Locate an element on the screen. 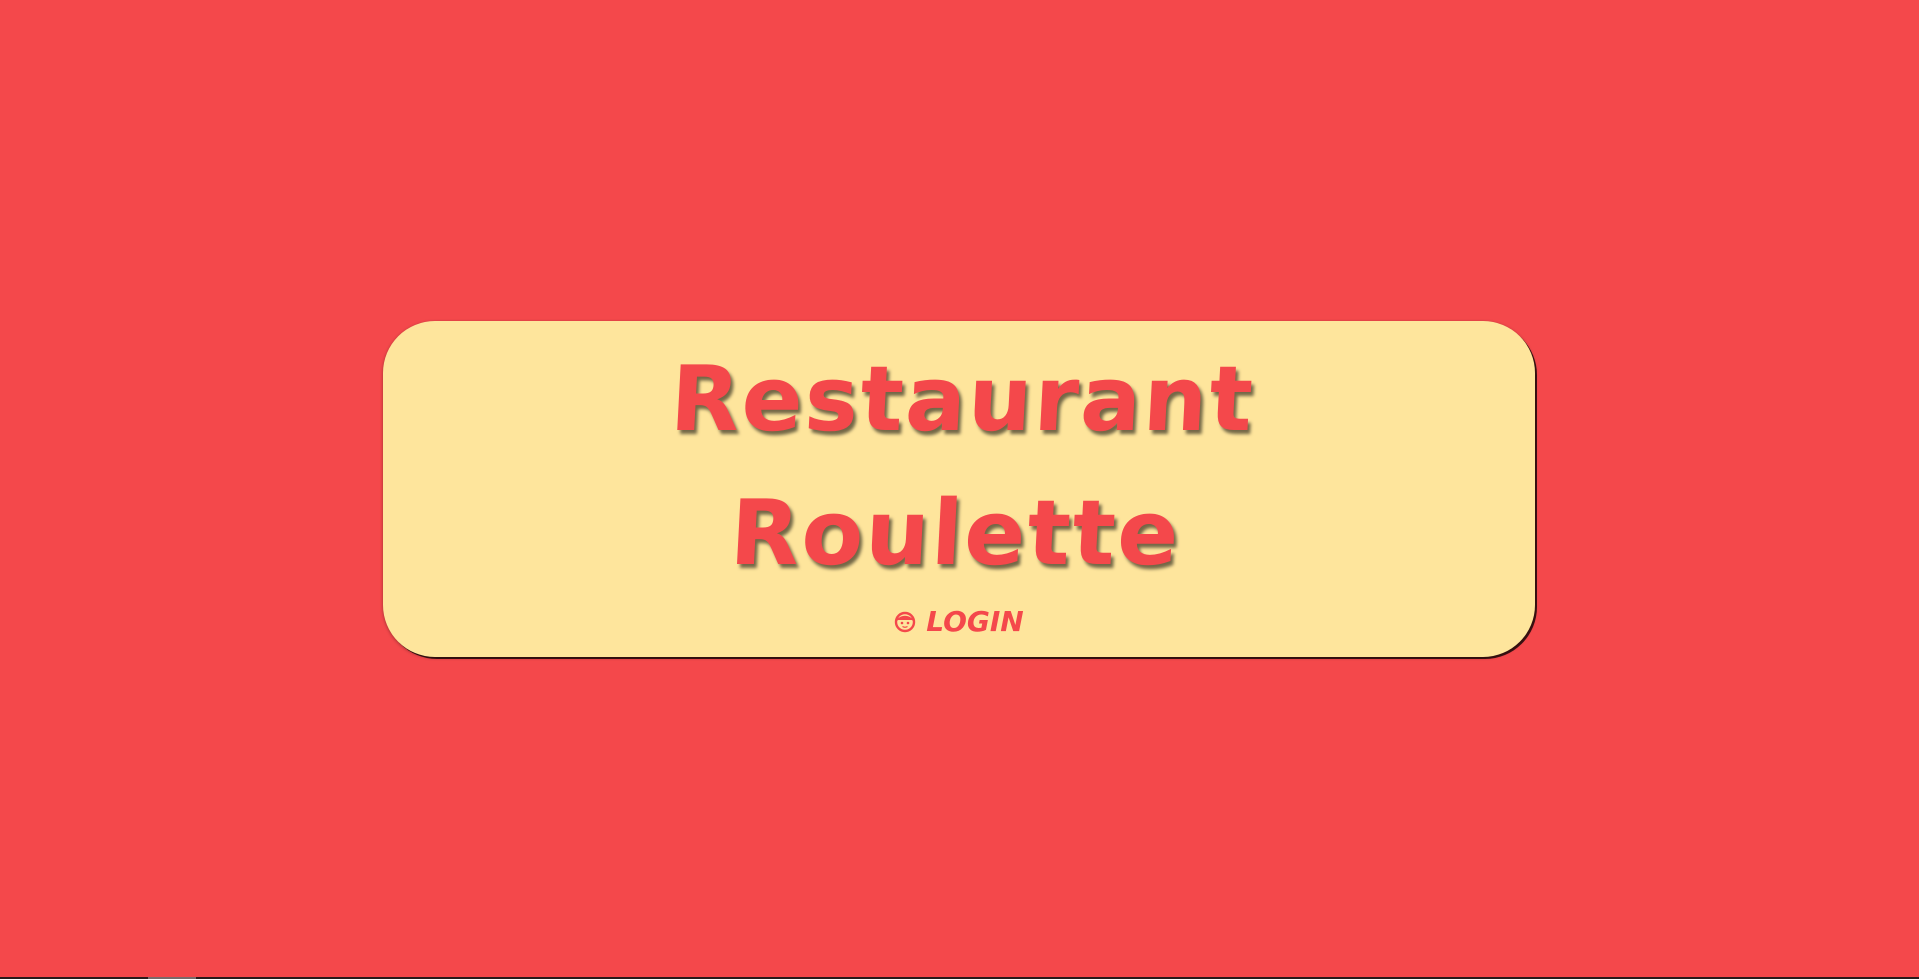 Image resolution: width=1919 pixels, height=979 pixels. login-link: LOGIN is located at coordinates (959, 621).